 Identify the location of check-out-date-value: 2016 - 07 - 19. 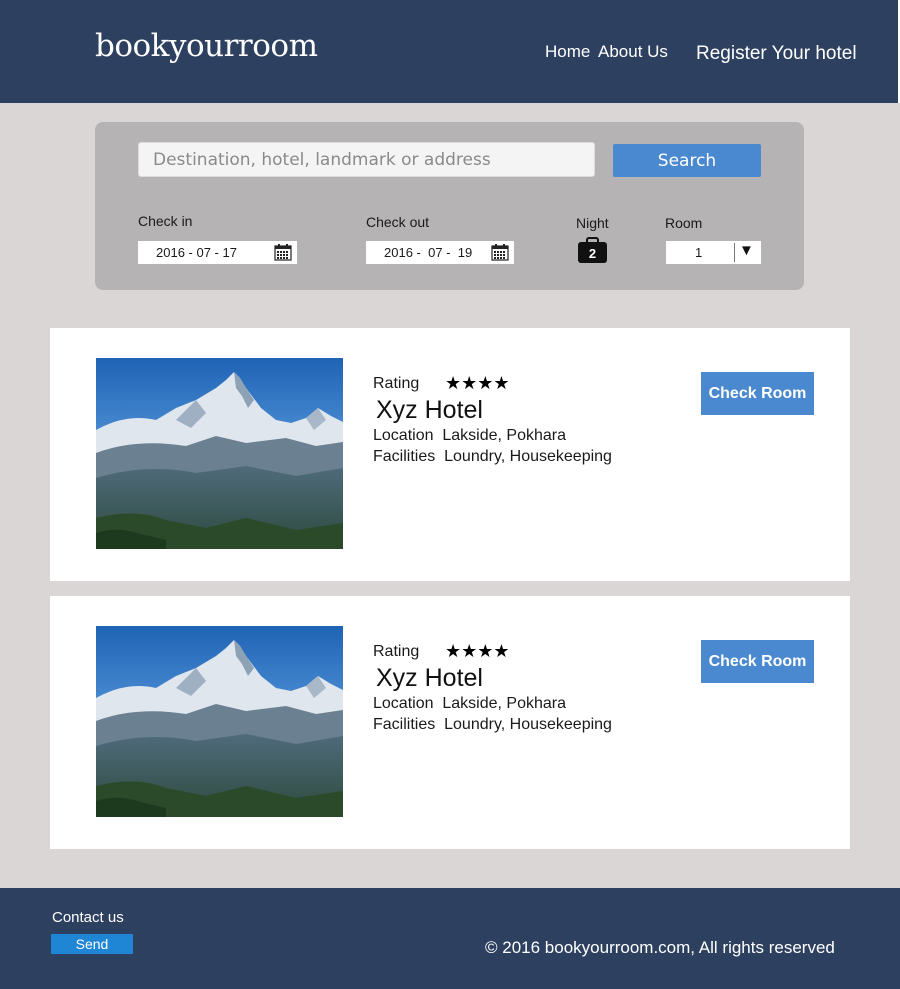
(428, 252).